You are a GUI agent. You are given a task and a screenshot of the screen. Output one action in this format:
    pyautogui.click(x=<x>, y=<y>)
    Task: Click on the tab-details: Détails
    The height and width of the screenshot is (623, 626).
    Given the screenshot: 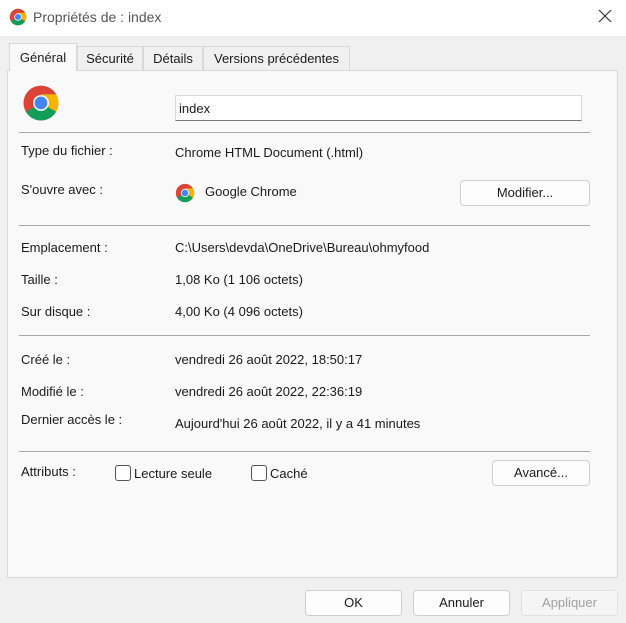 What is the action you would take?
    pyautogui.click(x=173, y=58)
    